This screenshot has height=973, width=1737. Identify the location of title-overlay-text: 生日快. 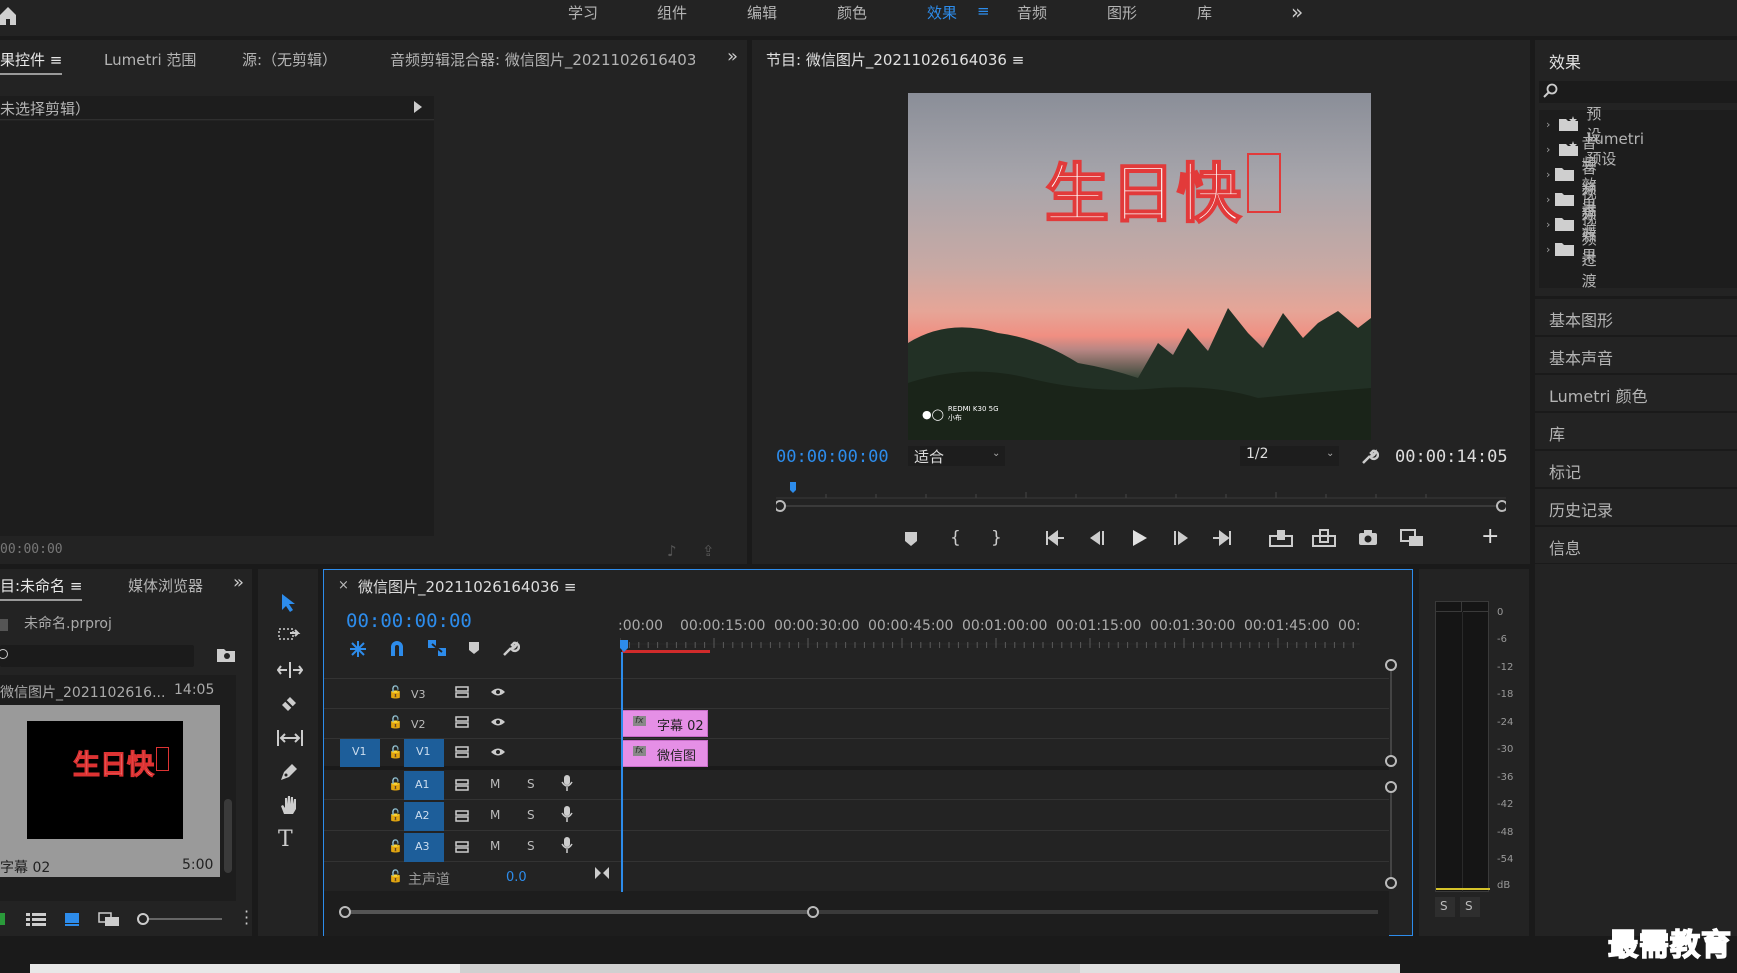
(1162, 189).